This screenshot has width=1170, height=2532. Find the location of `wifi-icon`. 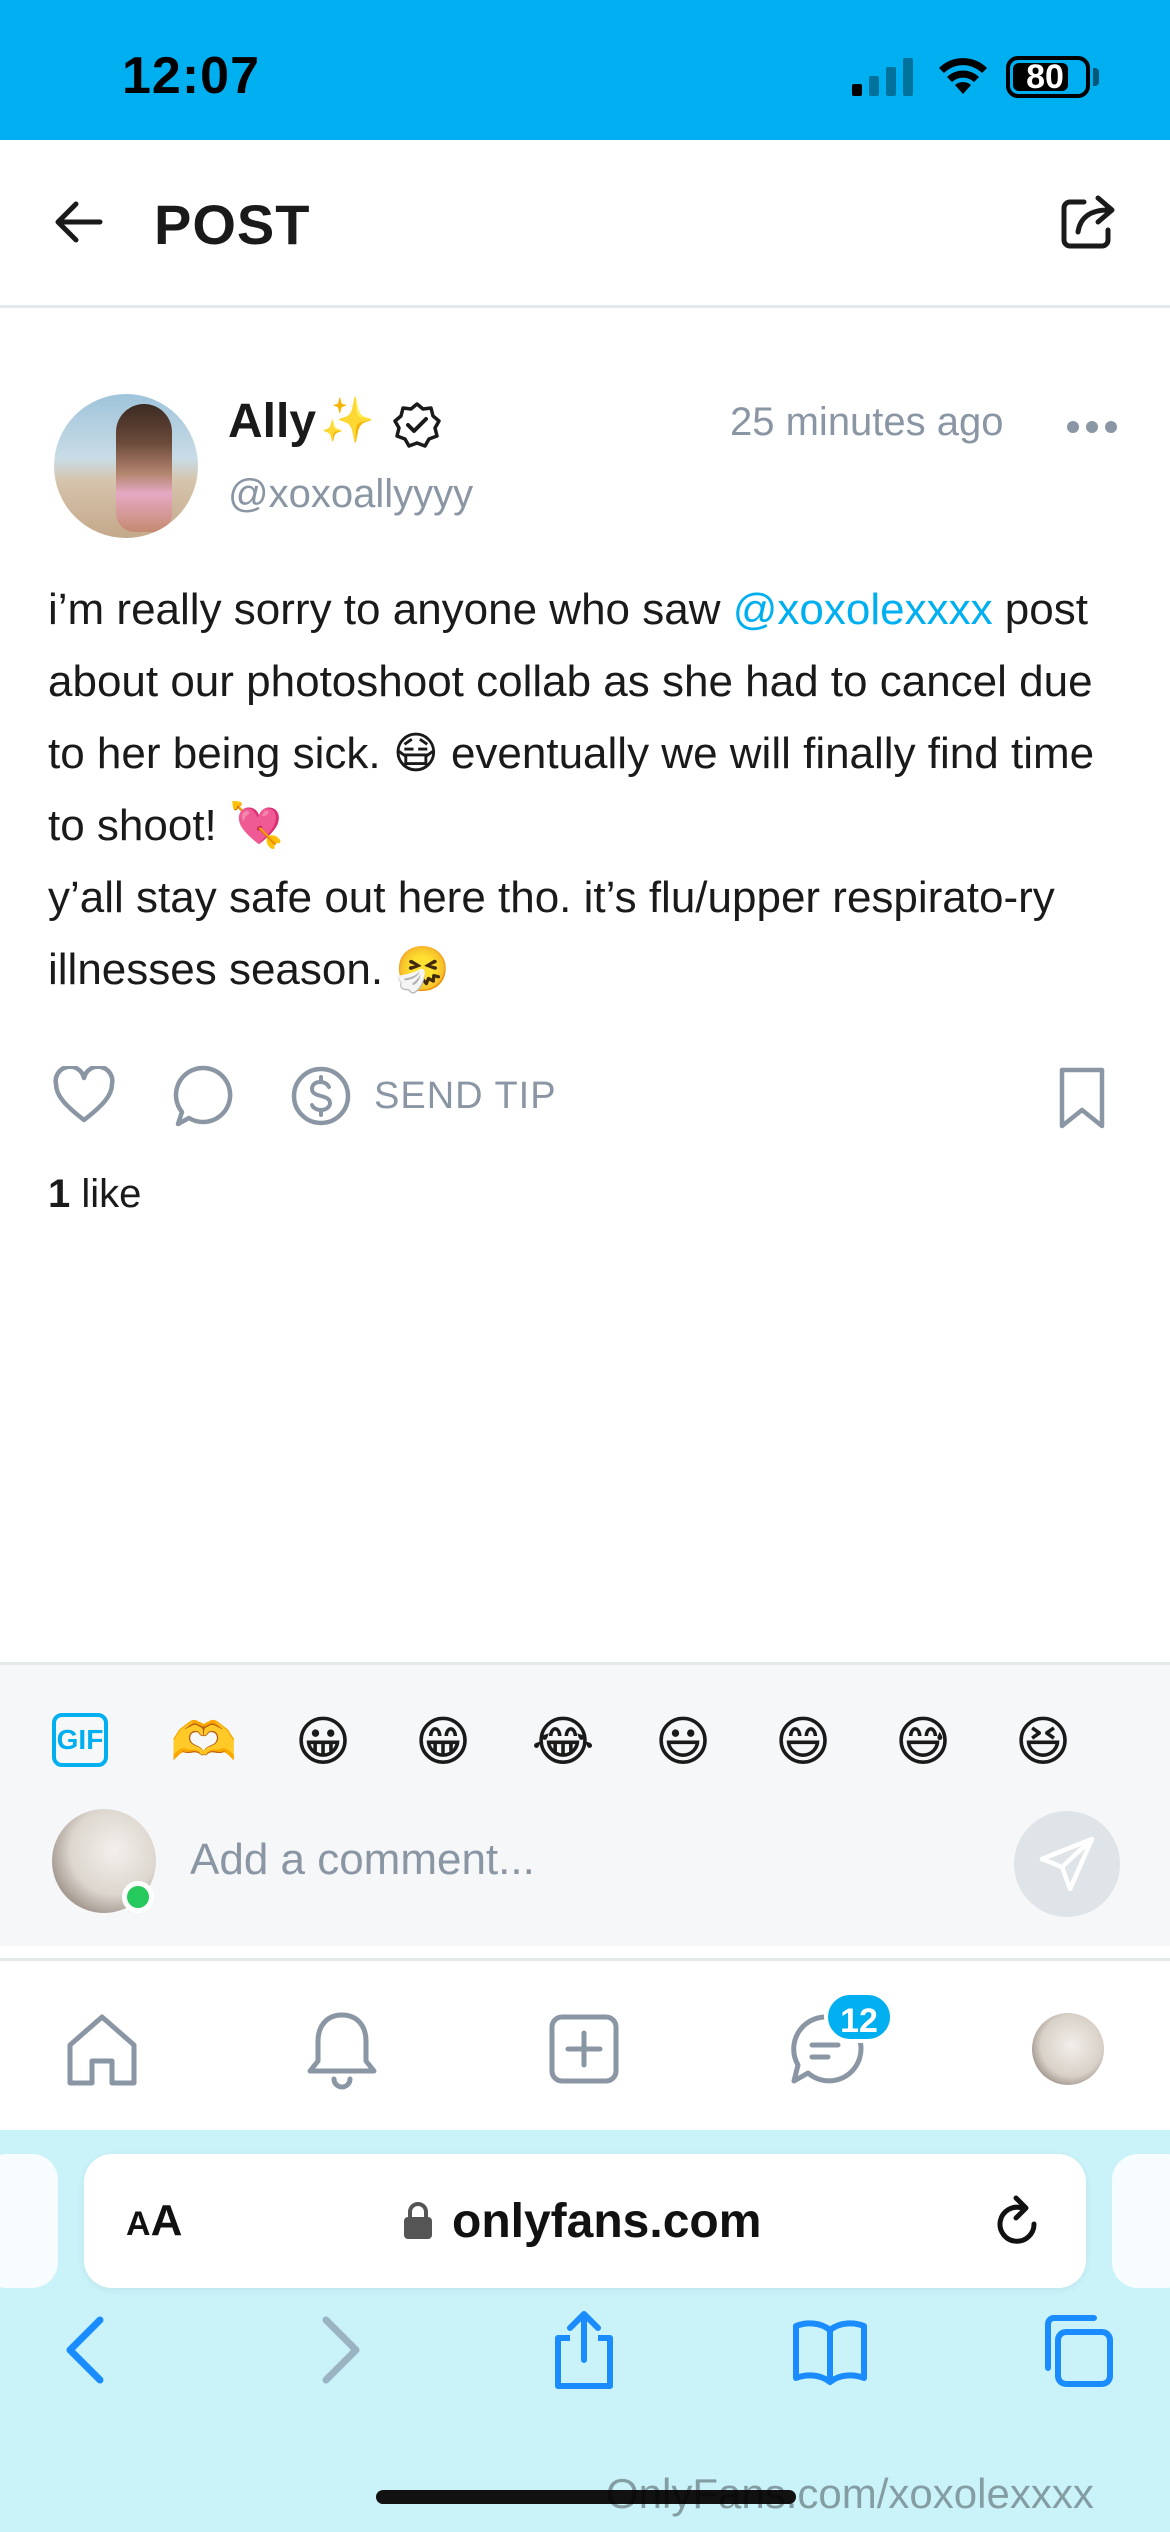

wifi-icon is located at coordinates (963, 76).